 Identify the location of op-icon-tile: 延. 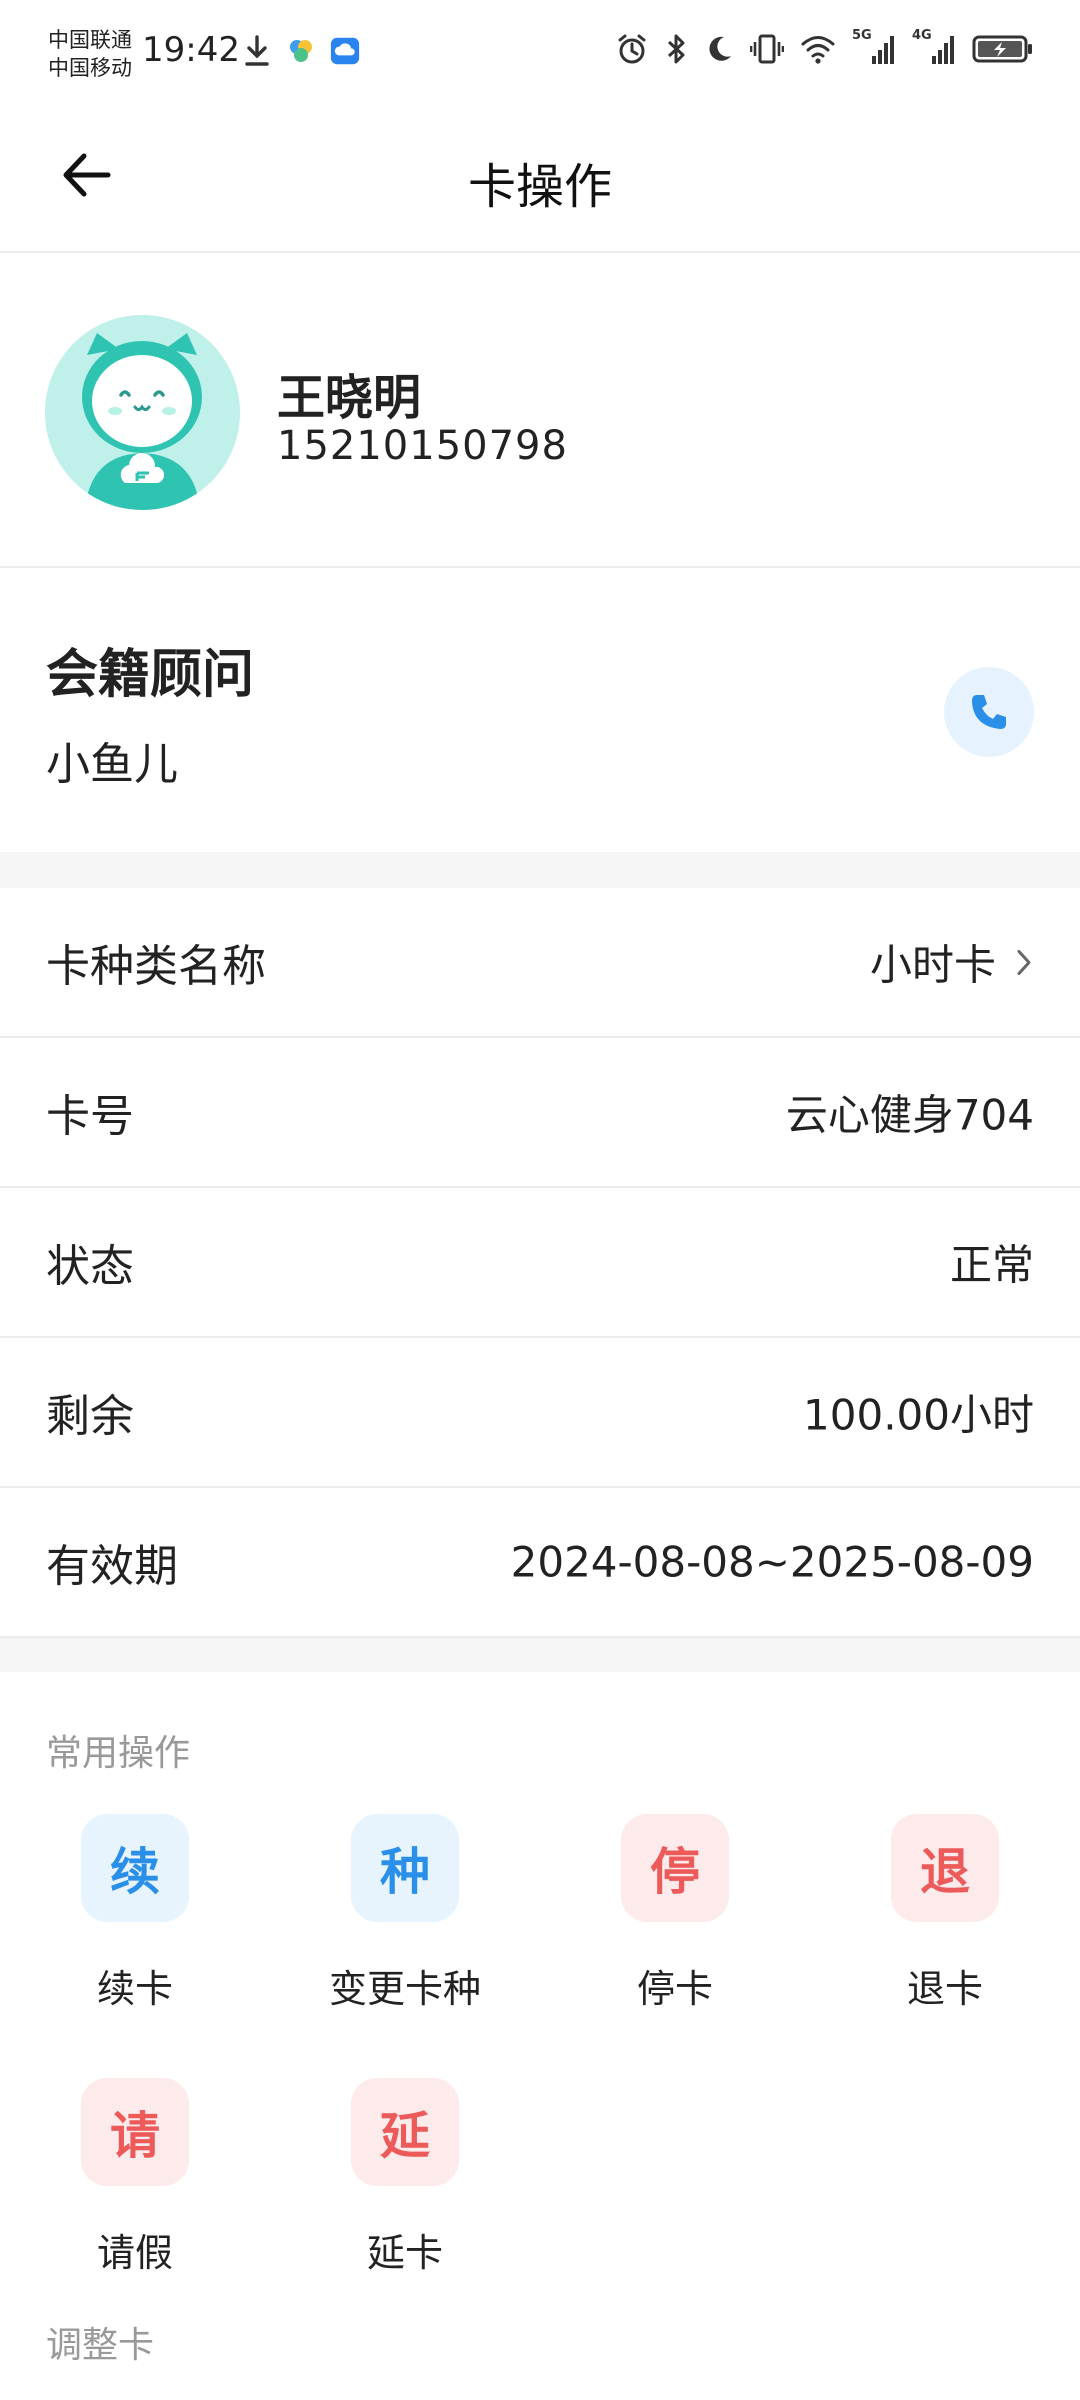
(405, 2132).